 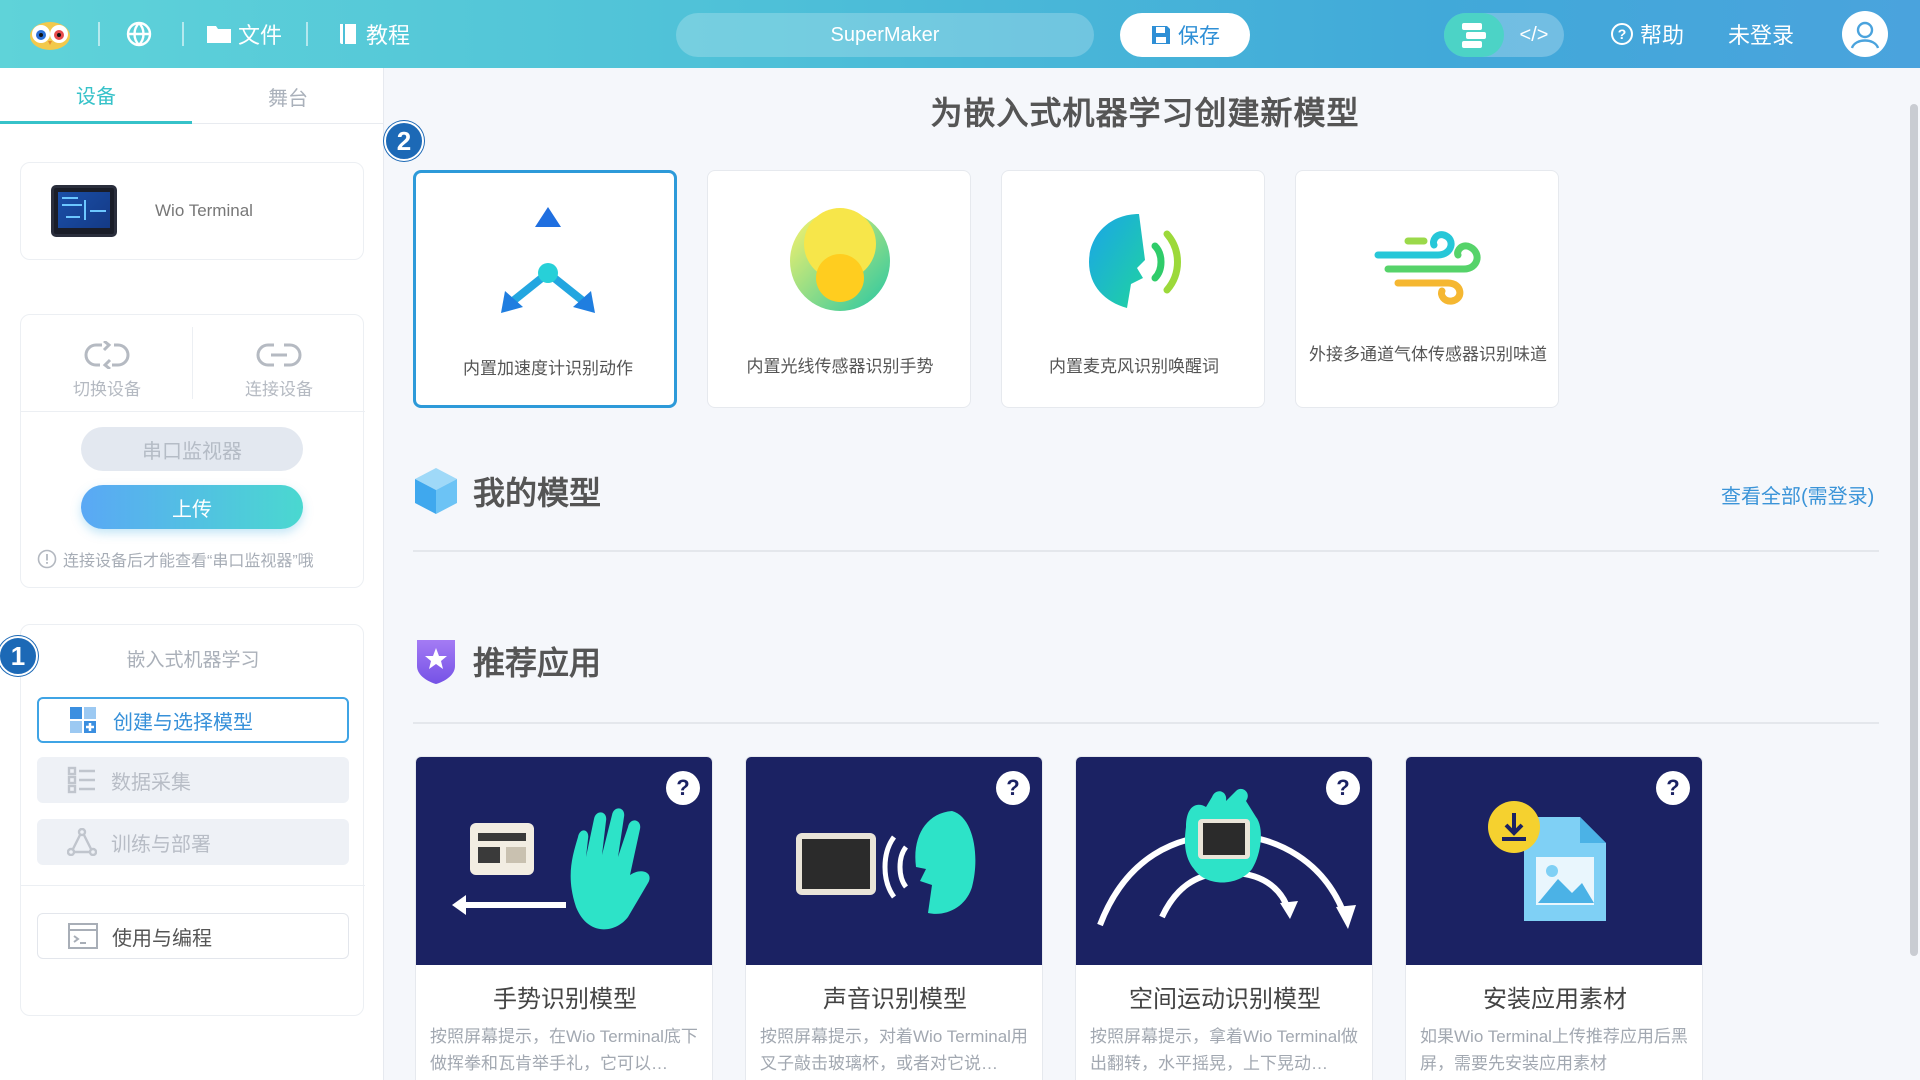 I want to click on language-globe-icon, so click(x=142, y=34).